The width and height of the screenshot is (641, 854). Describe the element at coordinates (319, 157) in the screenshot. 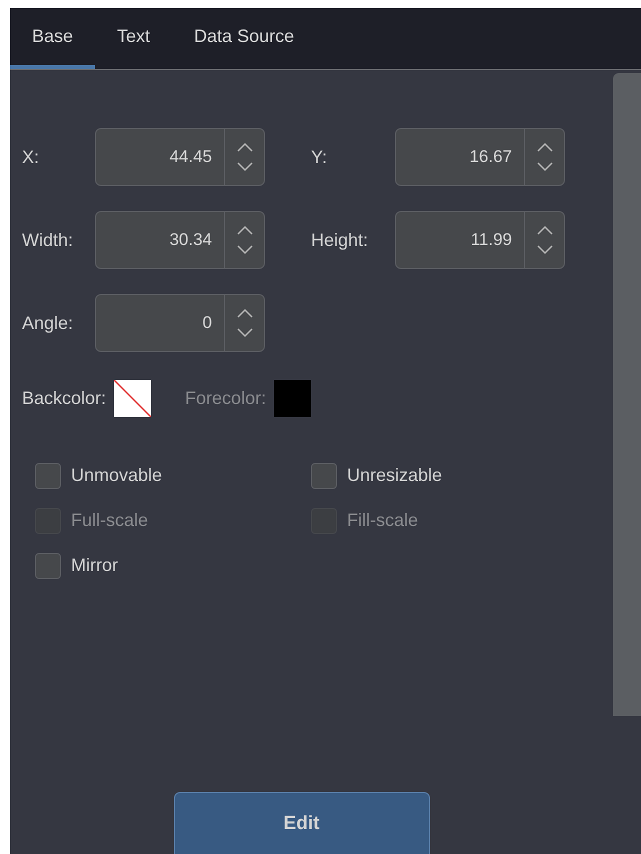

I see `field-label: Y:` at that location.